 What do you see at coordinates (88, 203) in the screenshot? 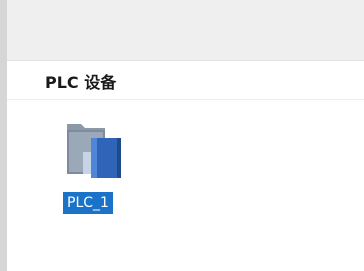
I see `device-label: PLC_1` at bounding box center [88, 203].